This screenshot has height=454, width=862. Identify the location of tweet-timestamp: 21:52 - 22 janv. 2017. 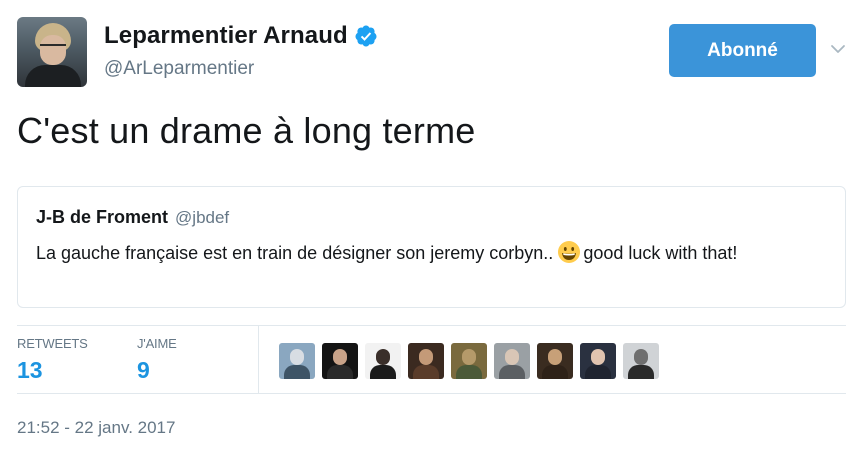
(96, 428).